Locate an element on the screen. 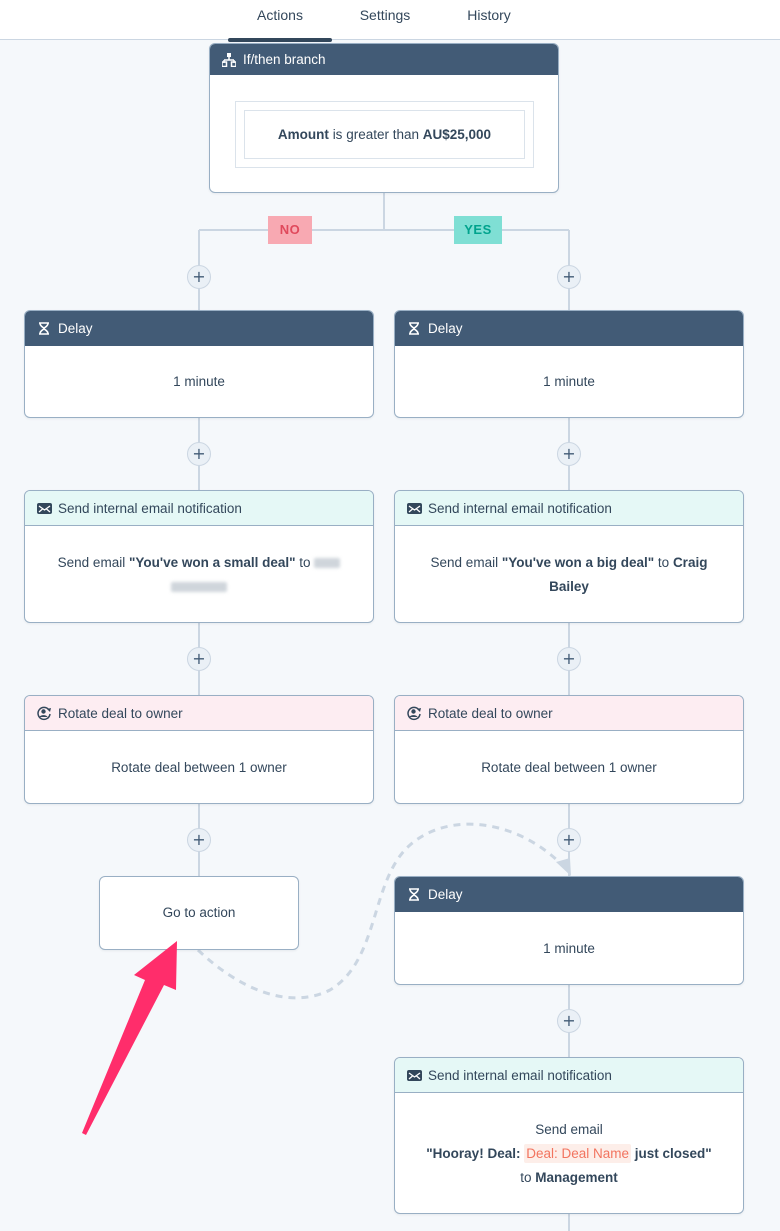 Image resolution: width=780 pixels, height=1231 pixels. go-to-action-card: Go to action is located at coordinates (199, 913).